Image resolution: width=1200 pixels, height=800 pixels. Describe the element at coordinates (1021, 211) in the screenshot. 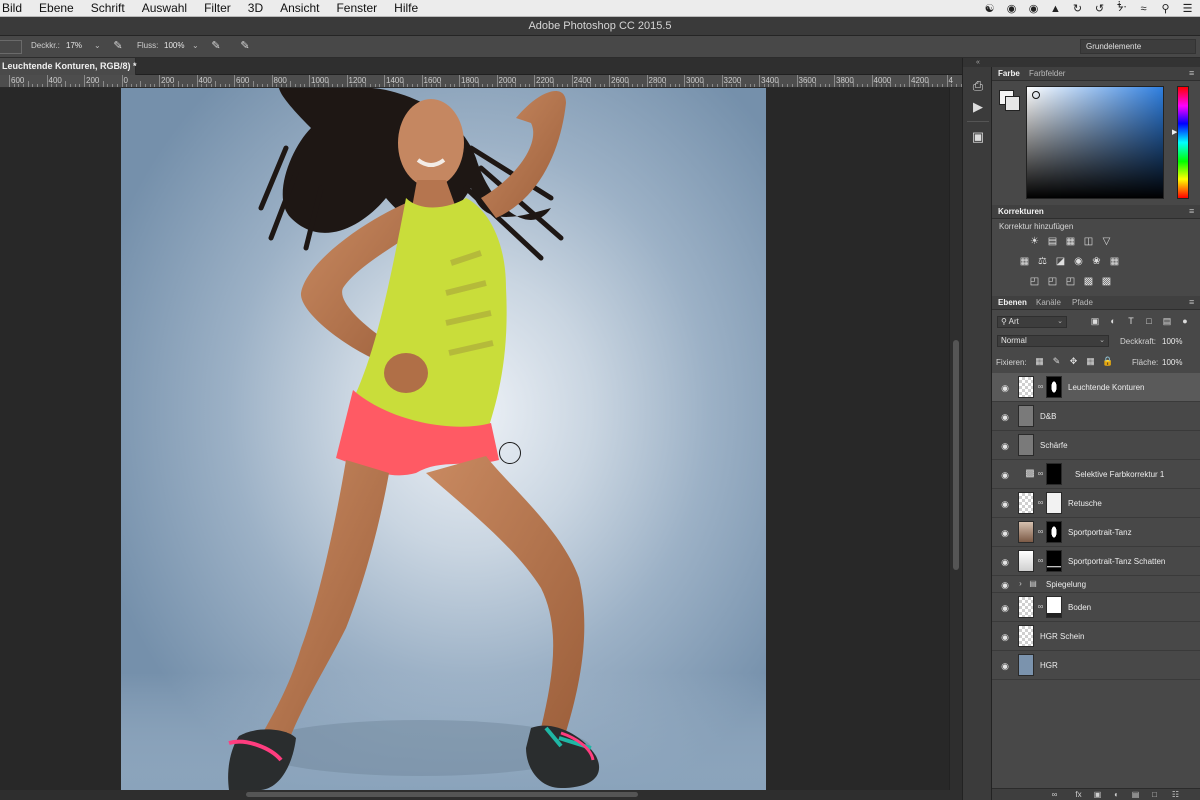

I see `tab-korrekturen: Korrekturen` at that location.